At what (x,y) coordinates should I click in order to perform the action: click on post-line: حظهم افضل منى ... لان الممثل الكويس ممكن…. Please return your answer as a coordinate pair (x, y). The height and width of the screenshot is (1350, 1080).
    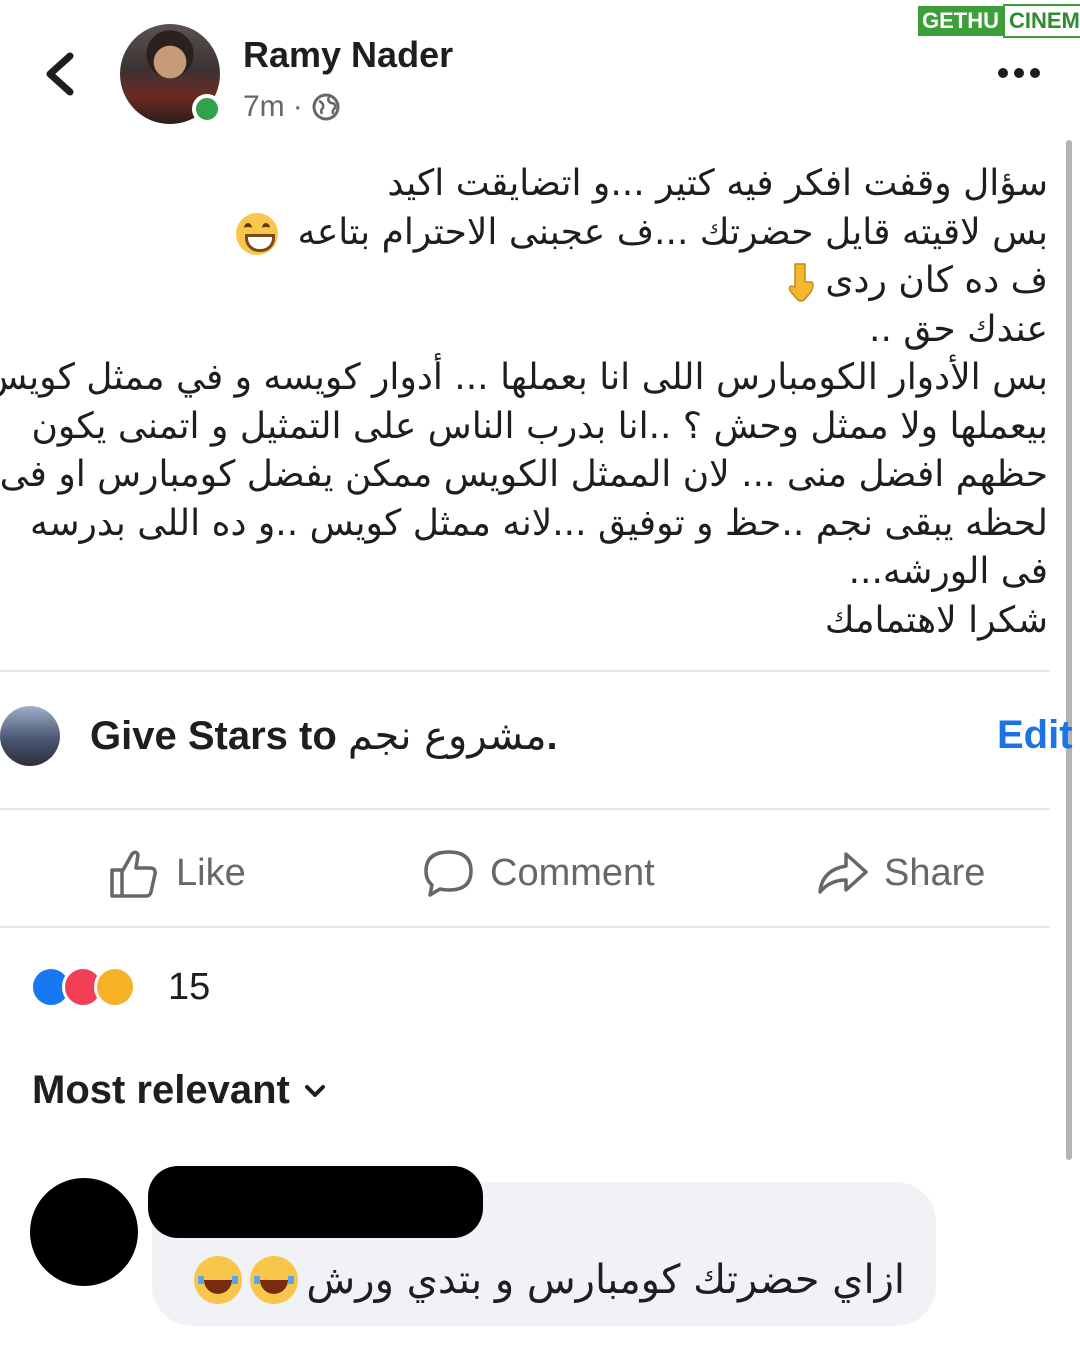
    Looking at the image, I should click on (524, 474).